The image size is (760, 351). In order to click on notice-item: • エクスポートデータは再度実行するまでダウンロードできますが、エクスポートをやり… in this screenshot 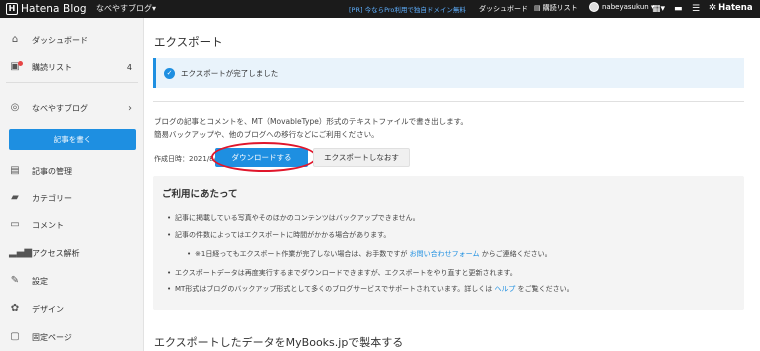, I will do `click(342, 273)`.